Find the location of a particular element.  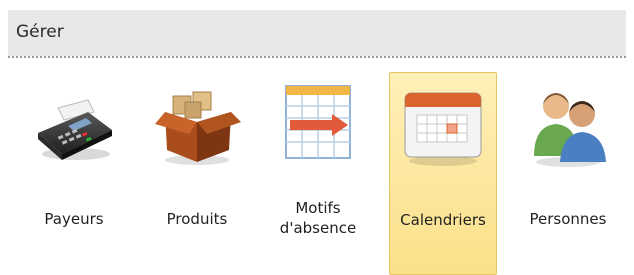

tile-personnes: Personnes is located at coordinates (568, 173).